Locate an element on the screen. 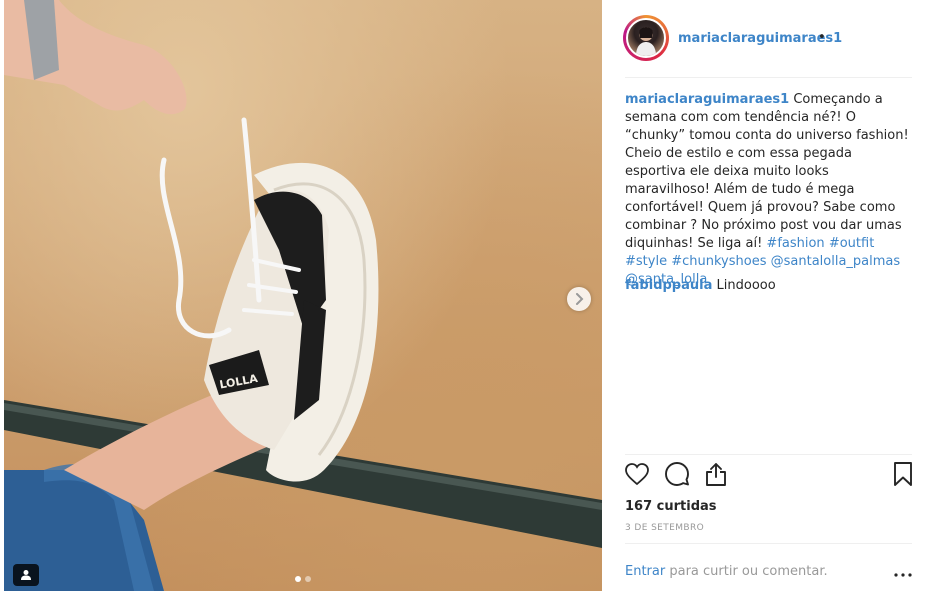  more-dots-icon is located at coordinates (903, 571).